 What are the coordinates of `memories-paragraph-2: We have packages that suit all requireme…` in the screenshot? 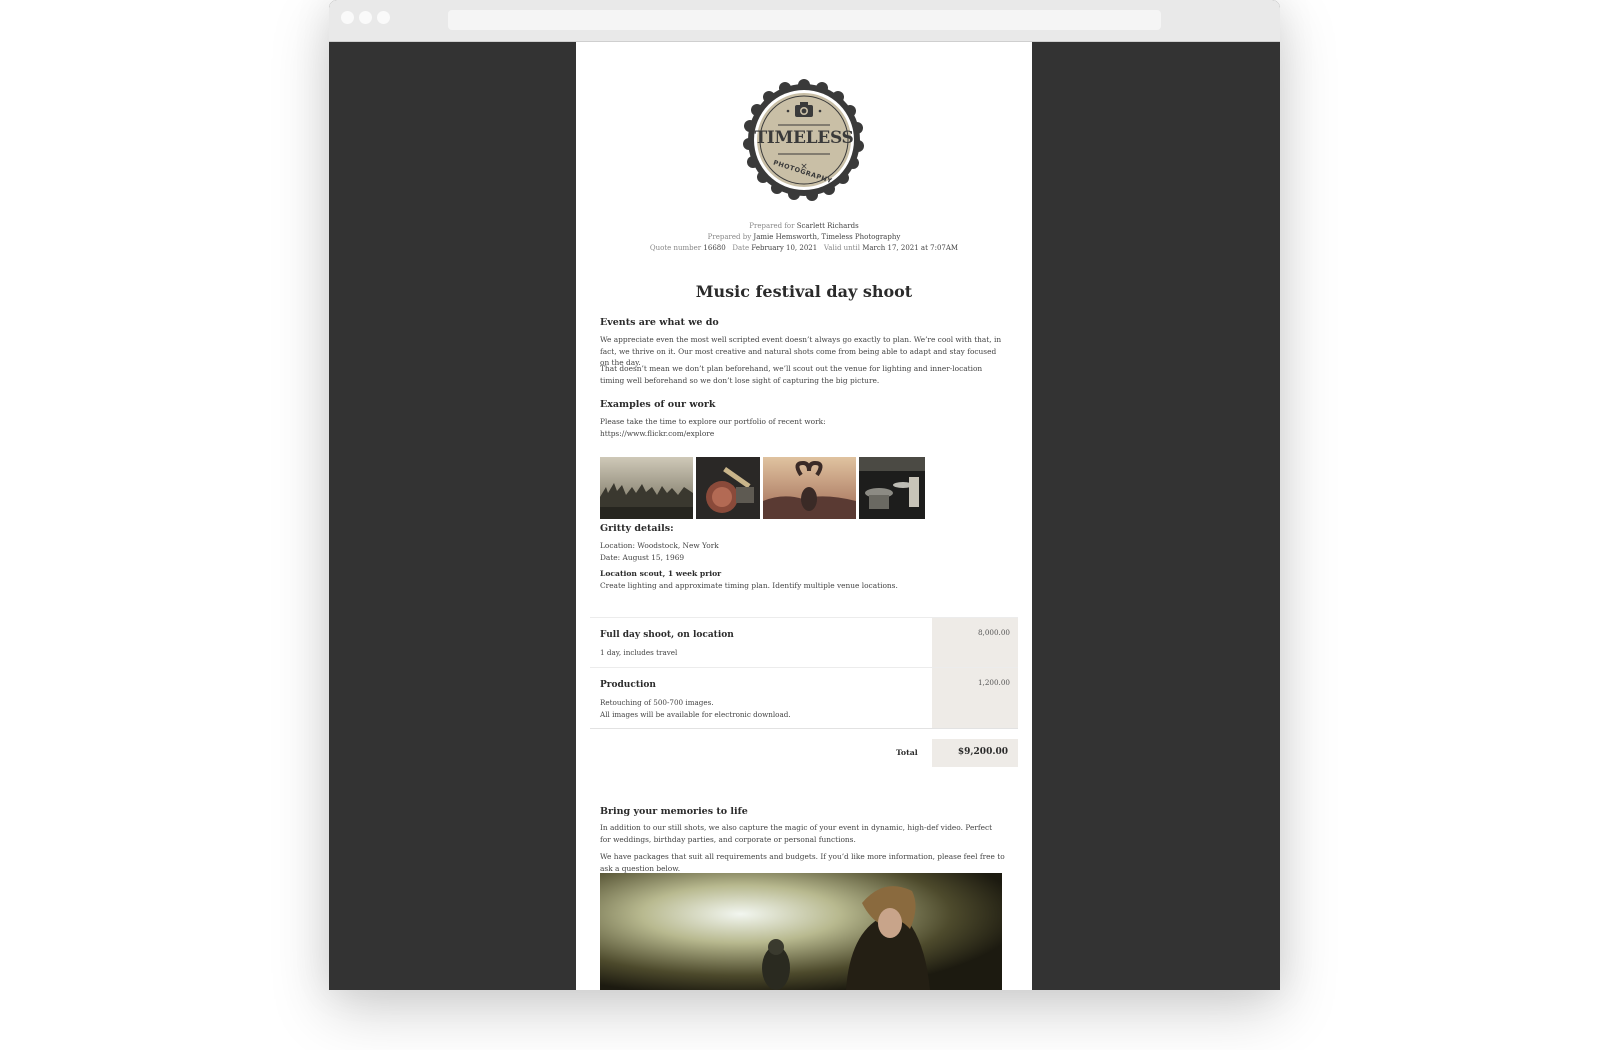 It's located at (802, 862).